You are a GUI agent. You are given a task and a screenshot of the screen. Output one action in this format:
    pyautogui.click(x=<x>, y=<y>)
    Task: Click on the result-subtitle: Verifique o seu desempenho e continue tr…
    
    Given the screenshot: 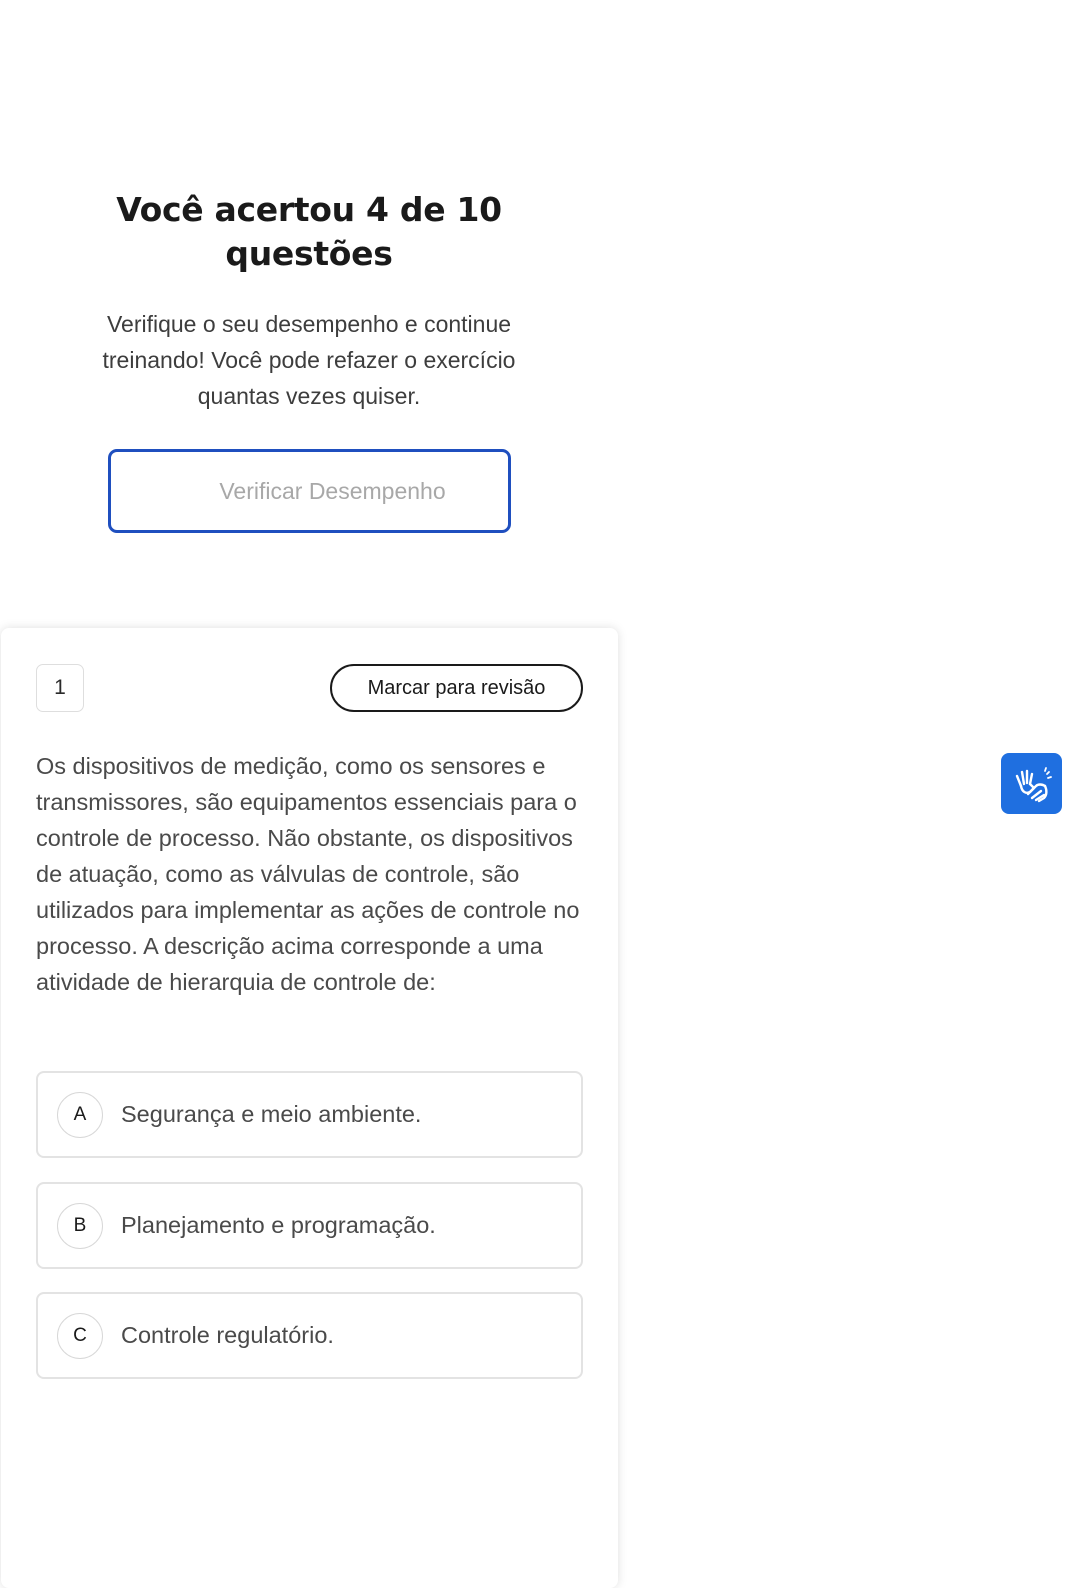 What is the action you would take?
    pyautogui.click(x=309, y=360)
    